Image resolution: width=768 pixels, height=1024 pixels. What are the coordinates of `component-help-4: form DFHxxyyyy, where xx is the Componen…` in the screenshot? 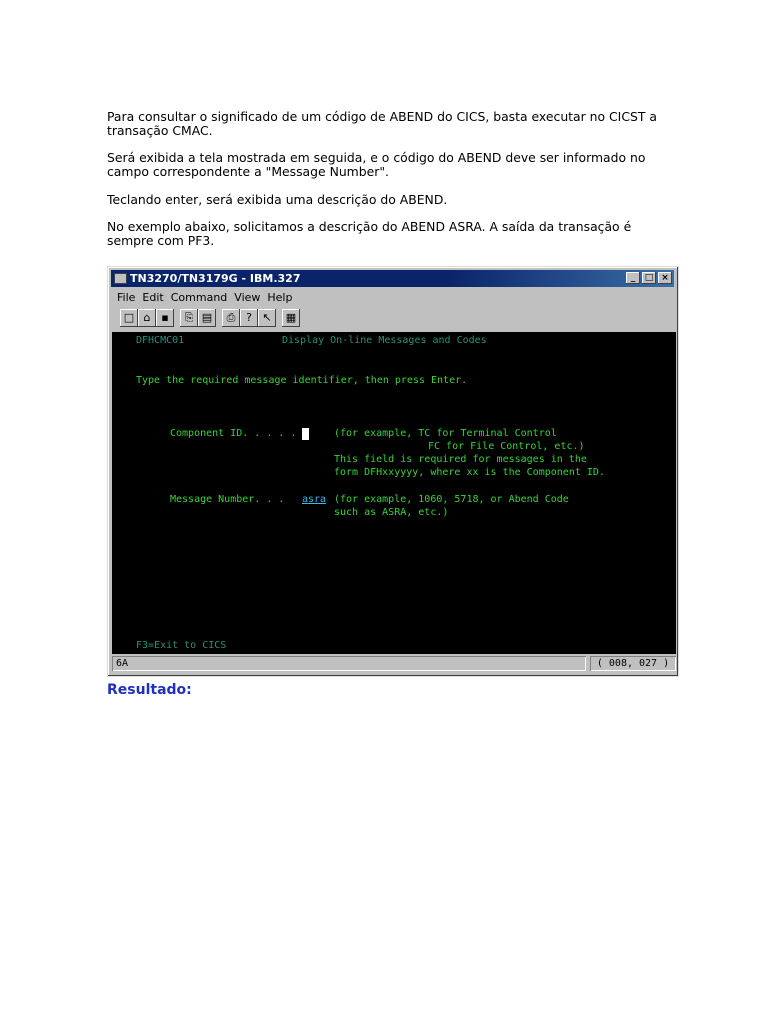 It's located at (469, 472).